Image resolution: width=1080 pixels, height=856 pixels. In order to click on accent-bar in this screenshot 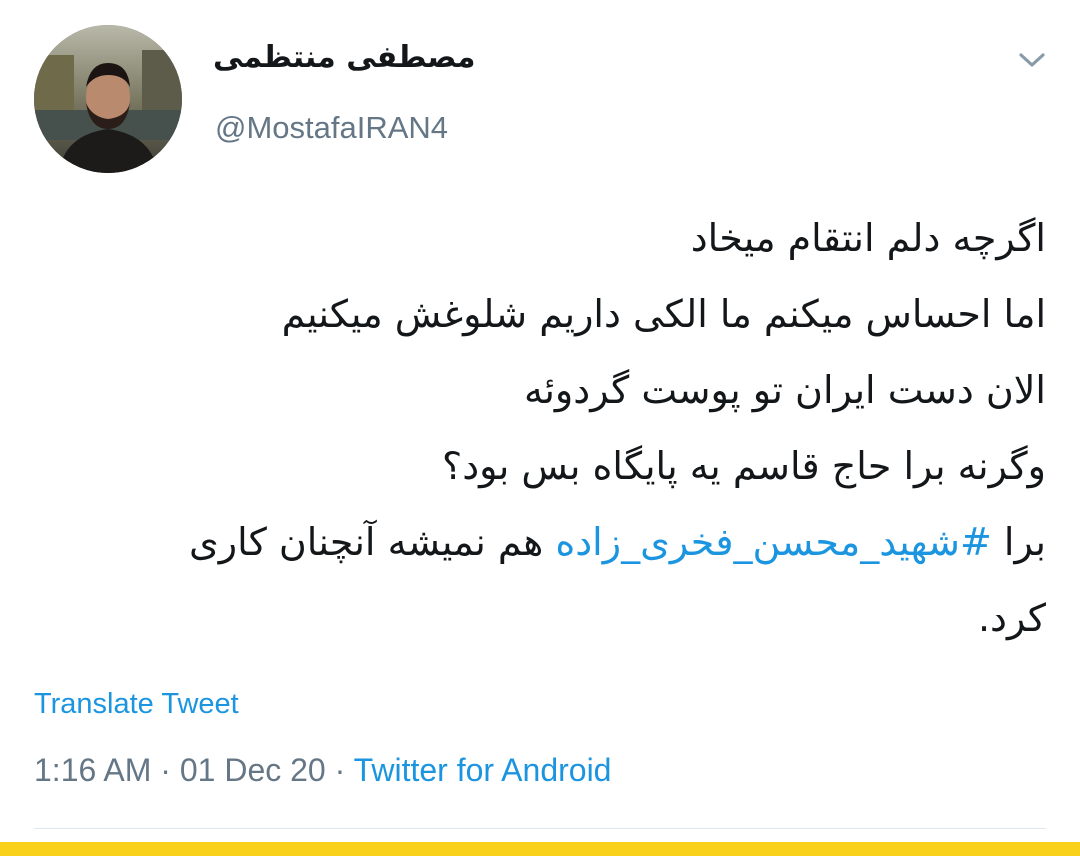, I will do `click(540, 849)`.